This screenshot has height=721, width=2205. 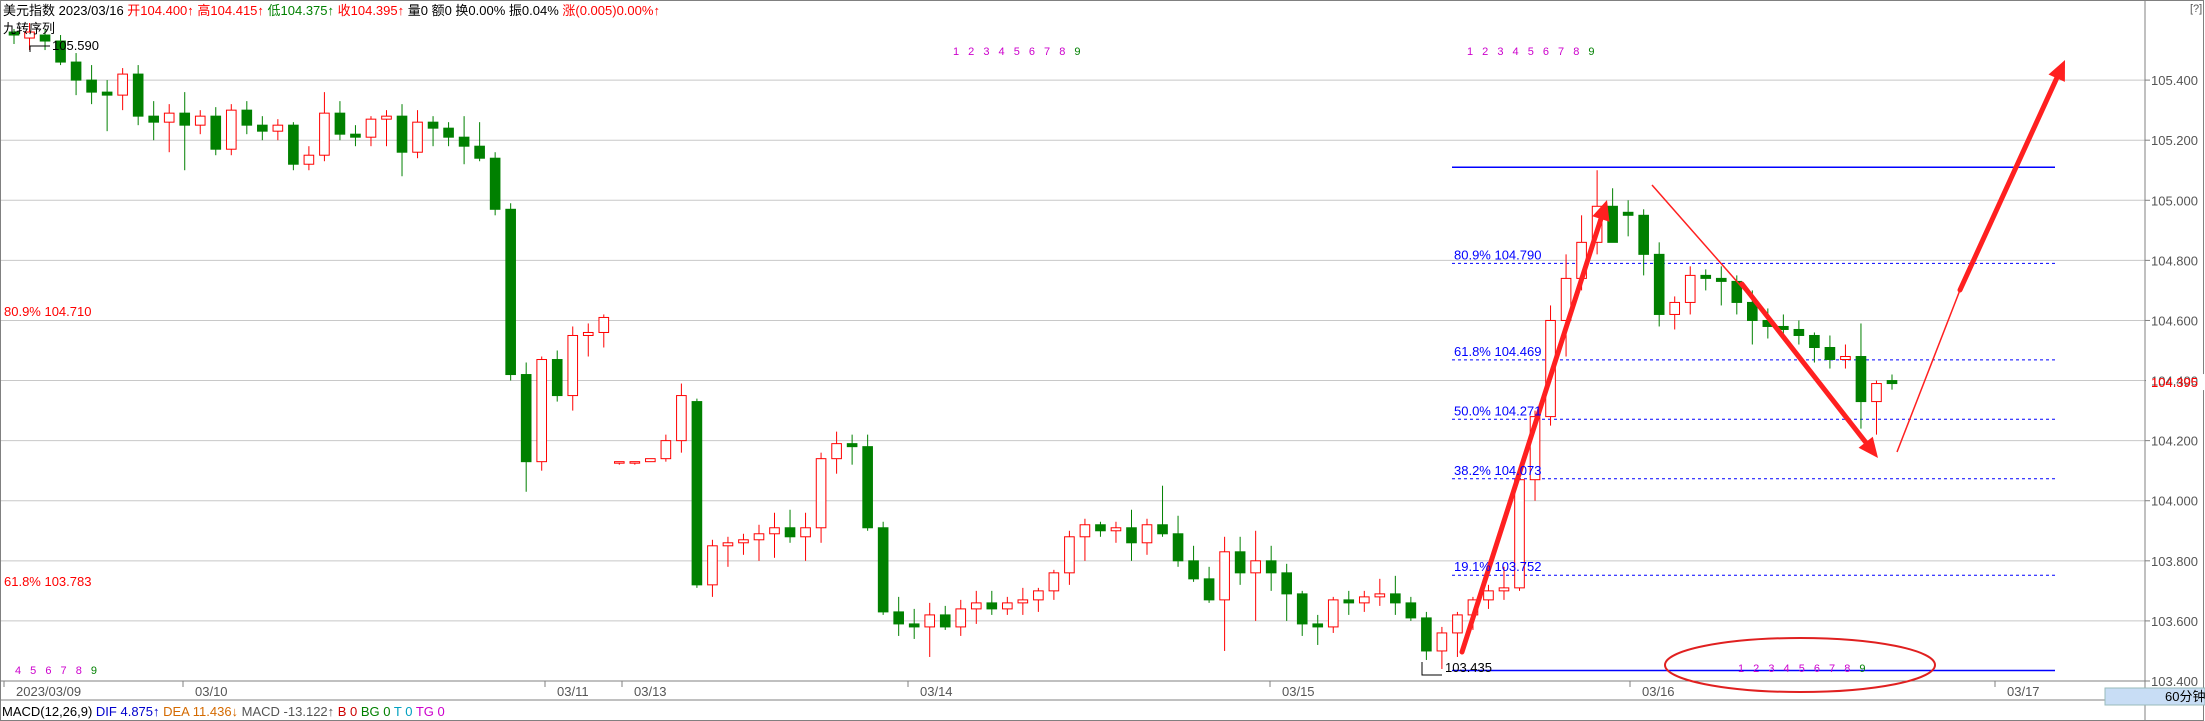 What do you see at coordinates (2174, 501) in the screenshot?
I see `y-tick-label: 104.000` at bounding box center [2174, 501].